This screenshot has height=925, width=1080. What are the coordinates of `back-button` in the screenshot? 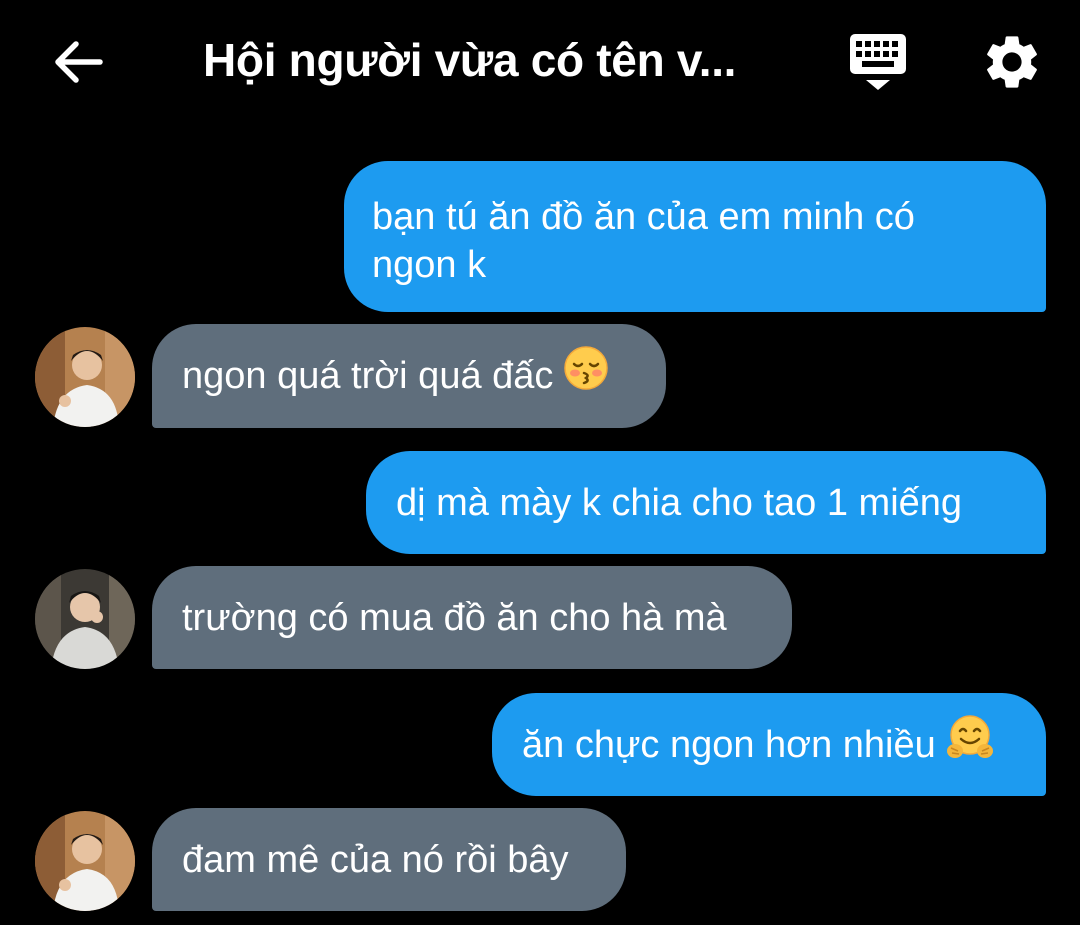 It's located at (78, 62).